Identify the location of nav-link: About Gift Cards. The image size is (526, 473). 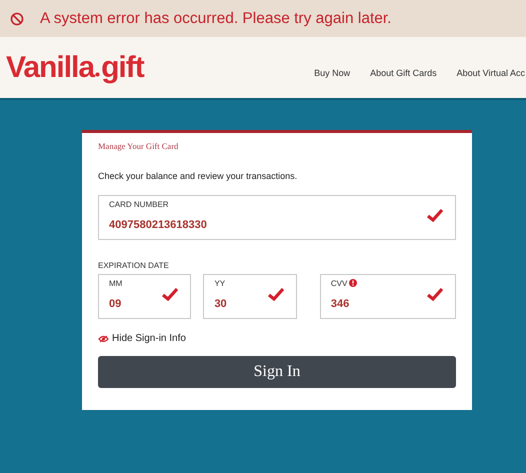
(403, 73).